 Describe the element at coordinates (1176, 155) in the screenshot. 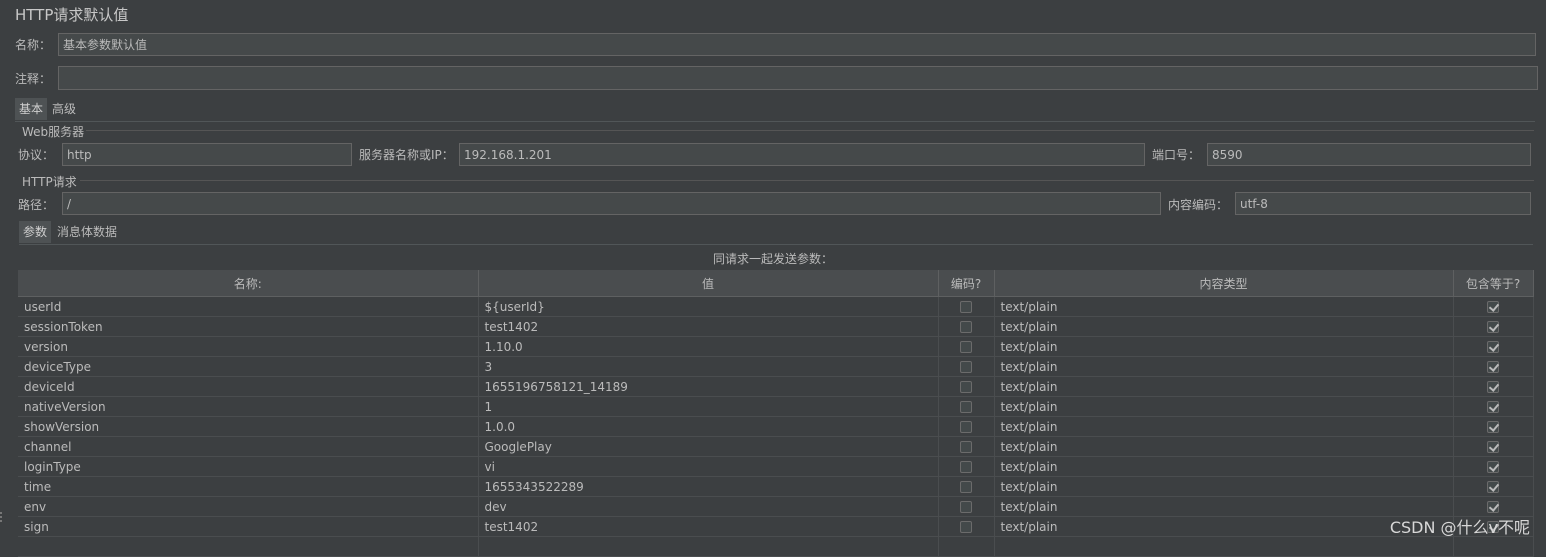

I see `port-label: 端口号：` at that location.